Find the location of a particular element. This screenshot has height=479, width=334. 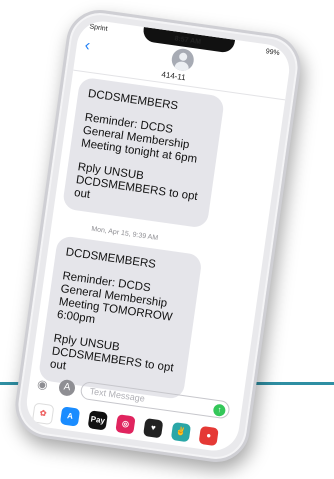

music-app-icon: ● is located at coordinates (208, 436).